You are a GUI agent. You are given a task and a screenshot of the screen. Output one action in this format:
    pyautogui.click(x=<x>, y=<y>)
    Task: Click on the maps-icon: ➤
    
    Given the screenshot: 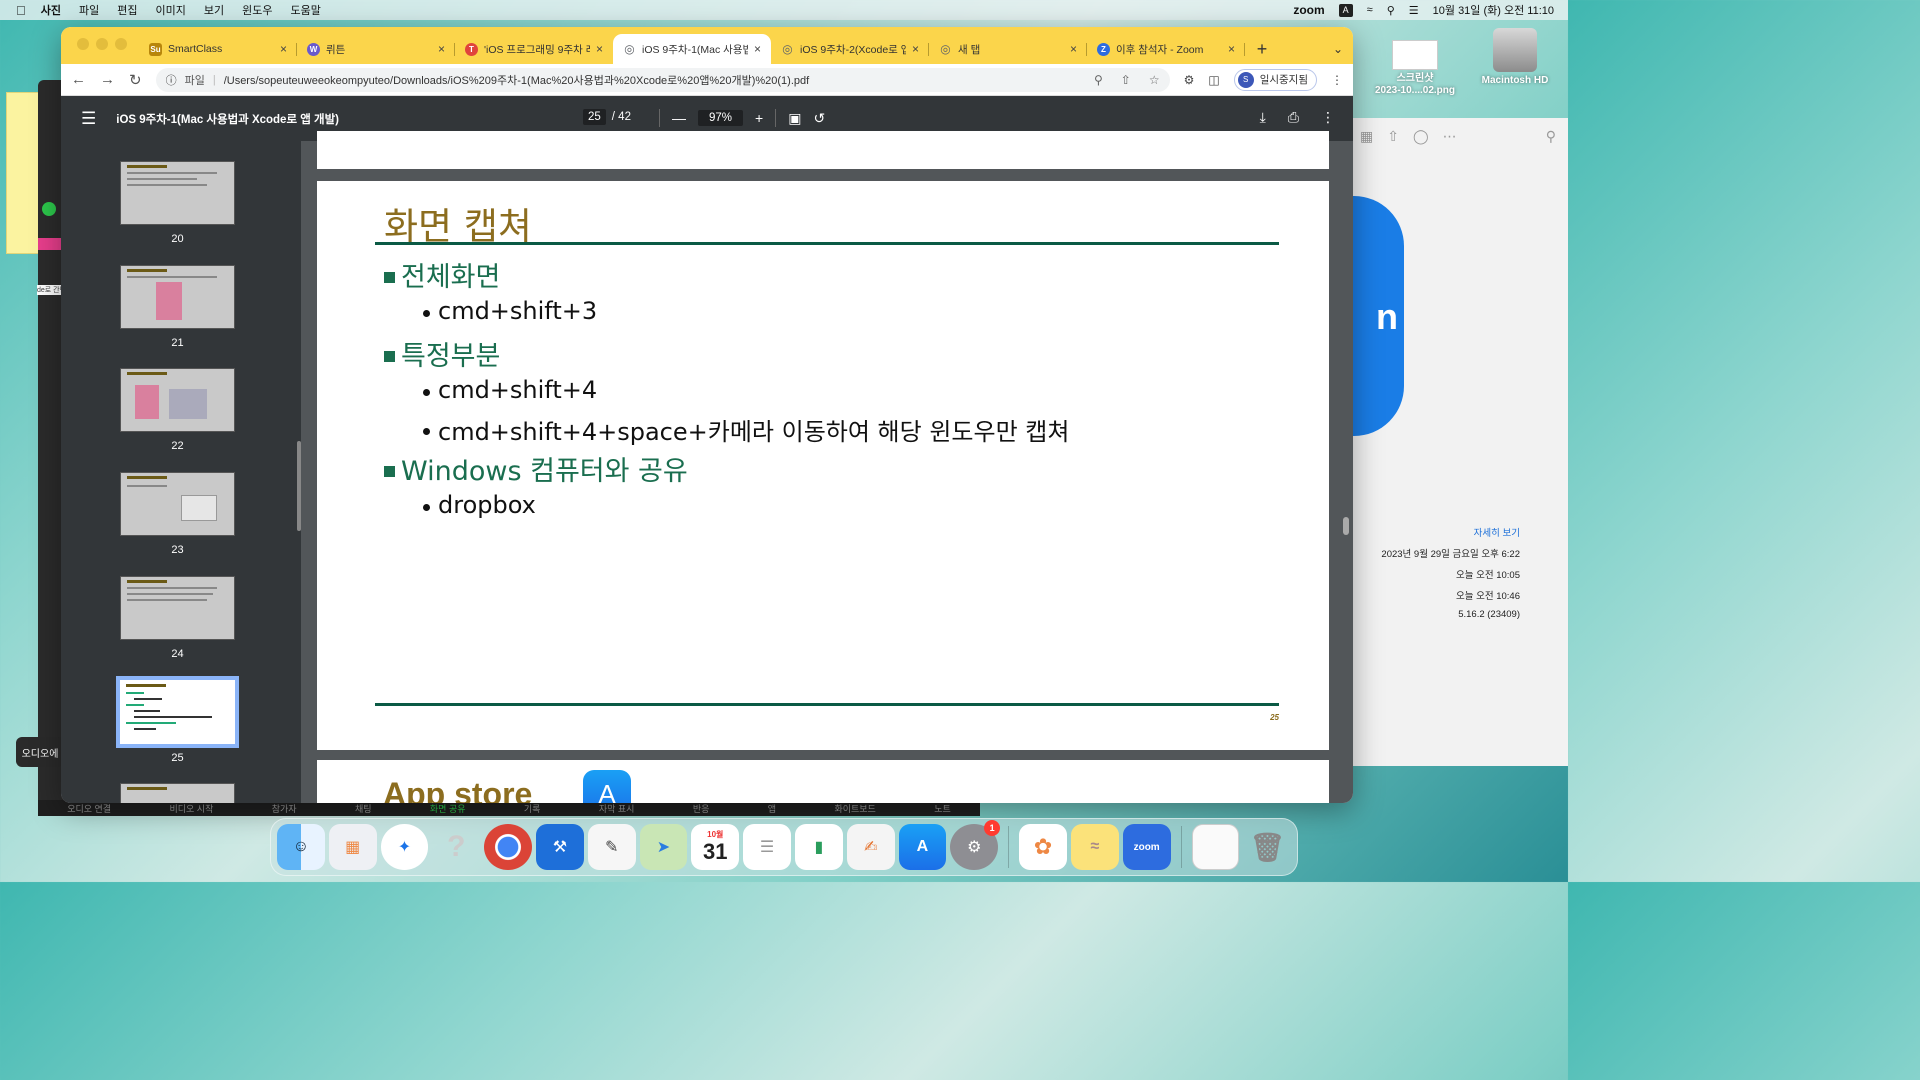 What is the action you would take?
    pyautogui.click(x=663, y=847)
    